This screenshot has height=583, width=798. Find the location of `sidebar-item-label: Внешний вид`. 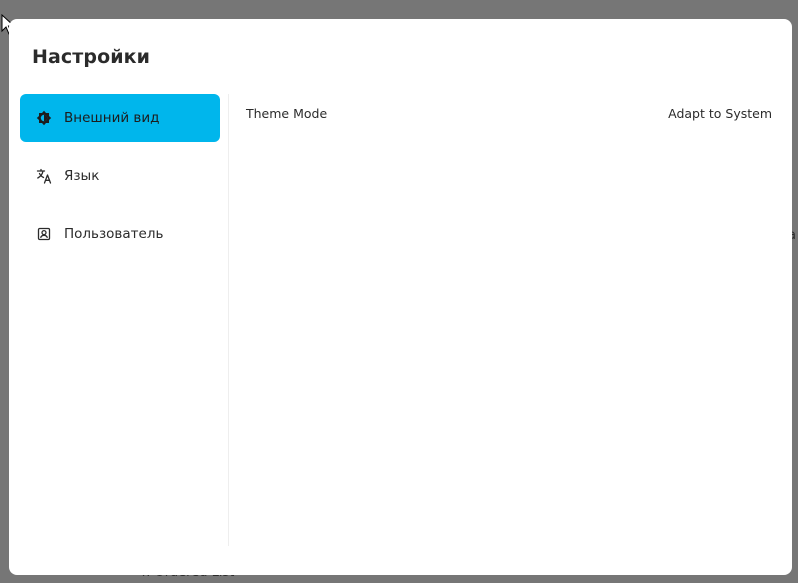

sidebar-item-label: Внешний вид is located at coordinates (112, 118).